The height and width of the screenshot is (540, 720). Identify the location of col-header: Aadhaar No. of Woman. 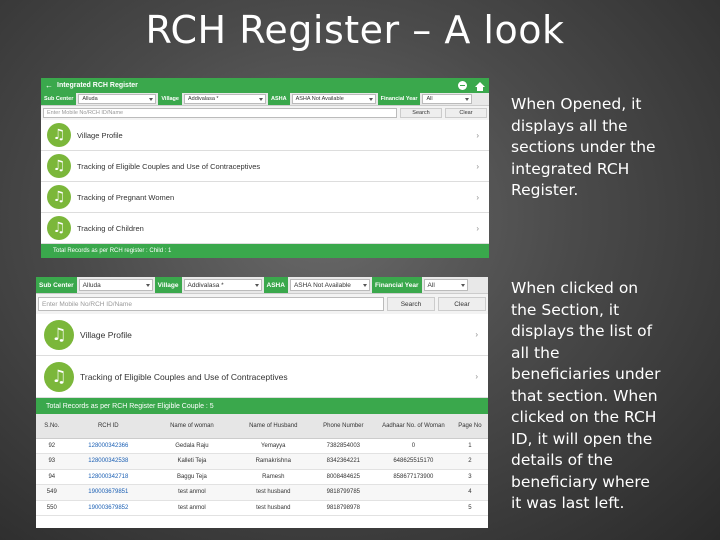
(413, 426).